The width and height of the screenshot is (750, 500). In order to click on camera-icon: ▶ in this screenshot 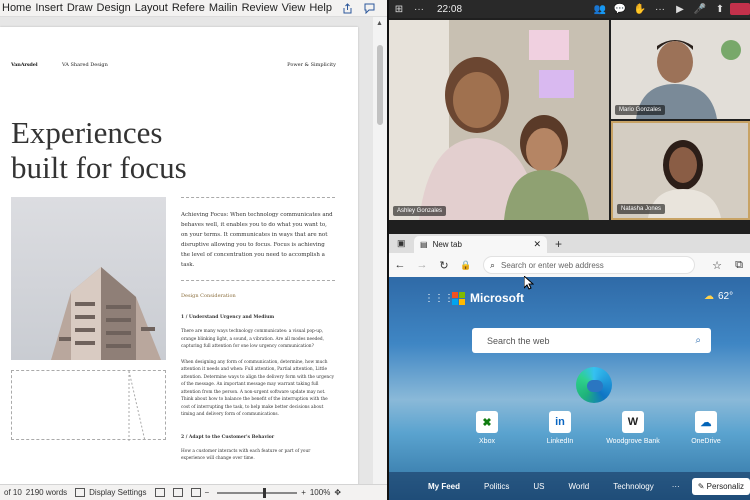, I will do `click(680, 9)`.